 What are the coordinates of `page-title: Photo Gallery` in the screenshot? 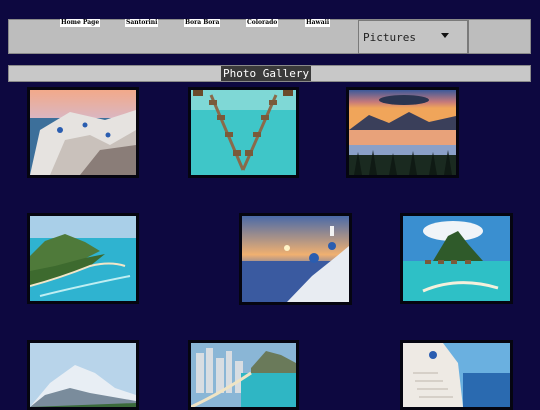 It's located at (266, 73).